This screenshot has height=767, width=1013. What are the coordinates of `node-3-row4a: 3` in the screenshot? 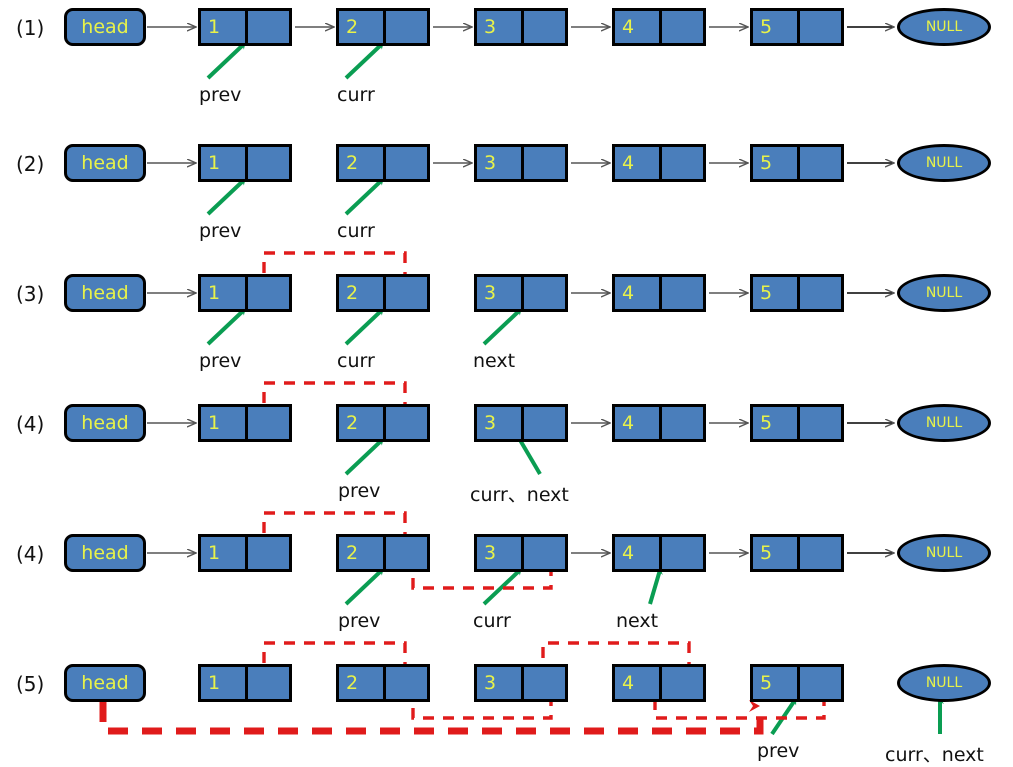 It's located at (521, 423).